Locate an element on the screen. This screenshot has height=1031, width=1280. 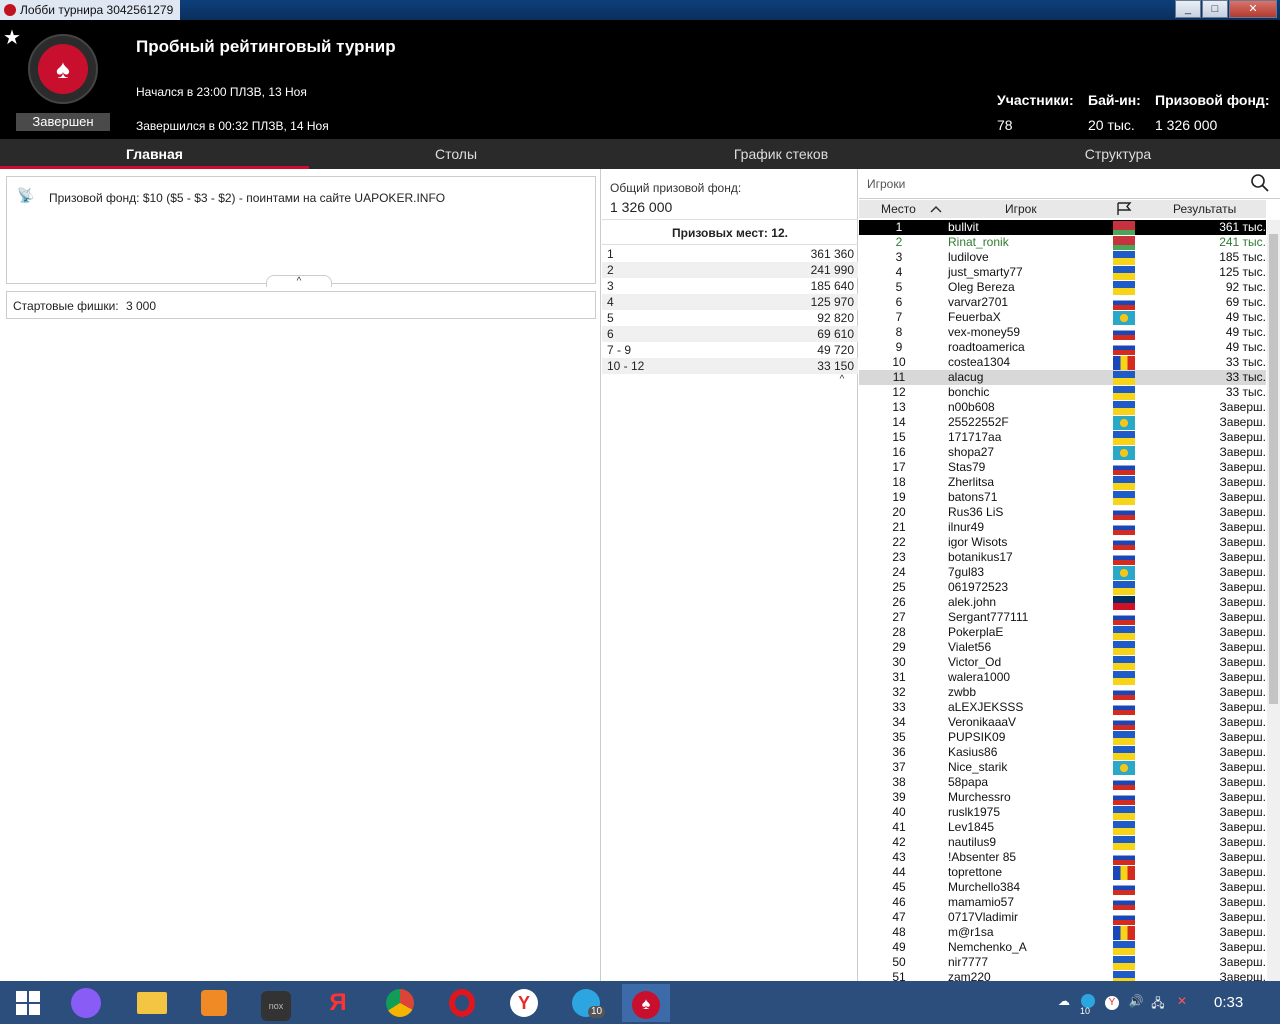
player-row: 38 58papa Заверш. is located at coordinates (1062, 782).